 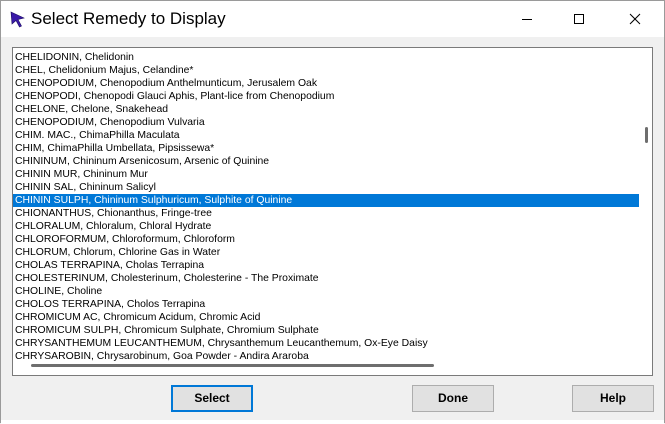 I want to click on list-item: CHOLOS TERRAPINA, Cholos Terrapina, so click(x=326, y=304).